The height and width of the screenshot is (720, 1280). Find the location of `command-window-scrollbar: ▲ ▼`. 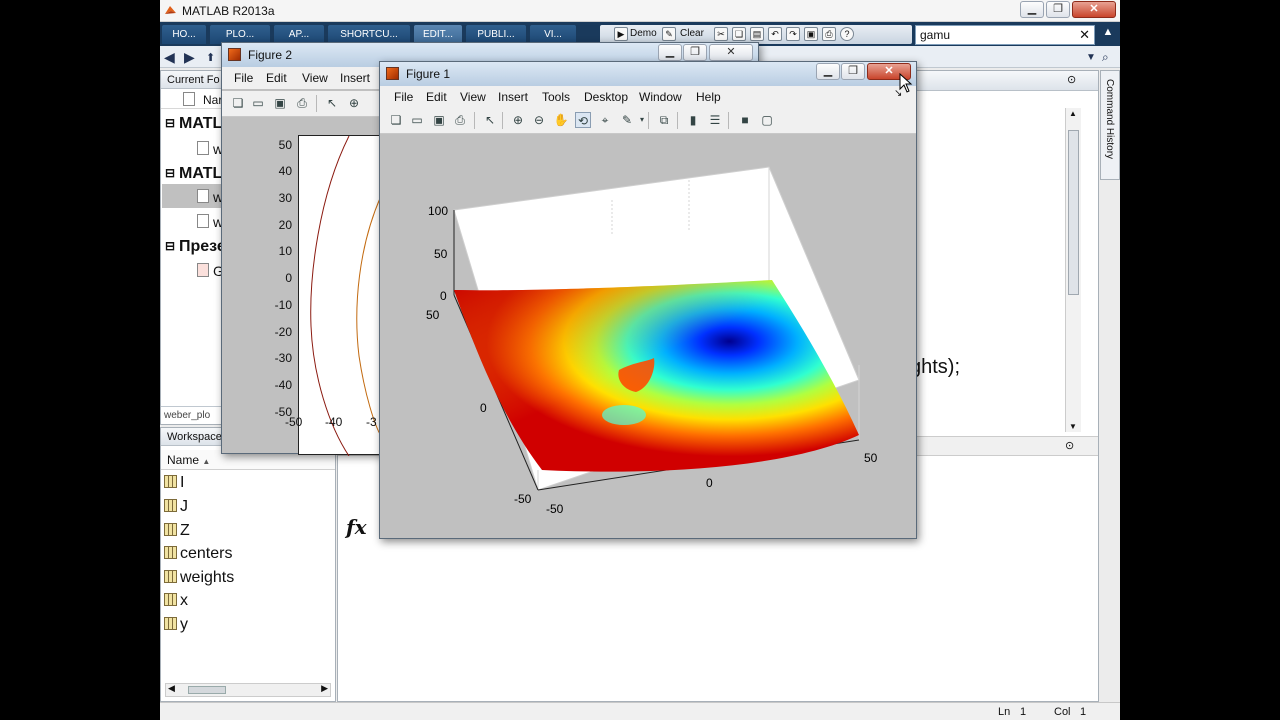

command-window-scrollbar: ▲ ▼ is located at coordinates (1073, 270).